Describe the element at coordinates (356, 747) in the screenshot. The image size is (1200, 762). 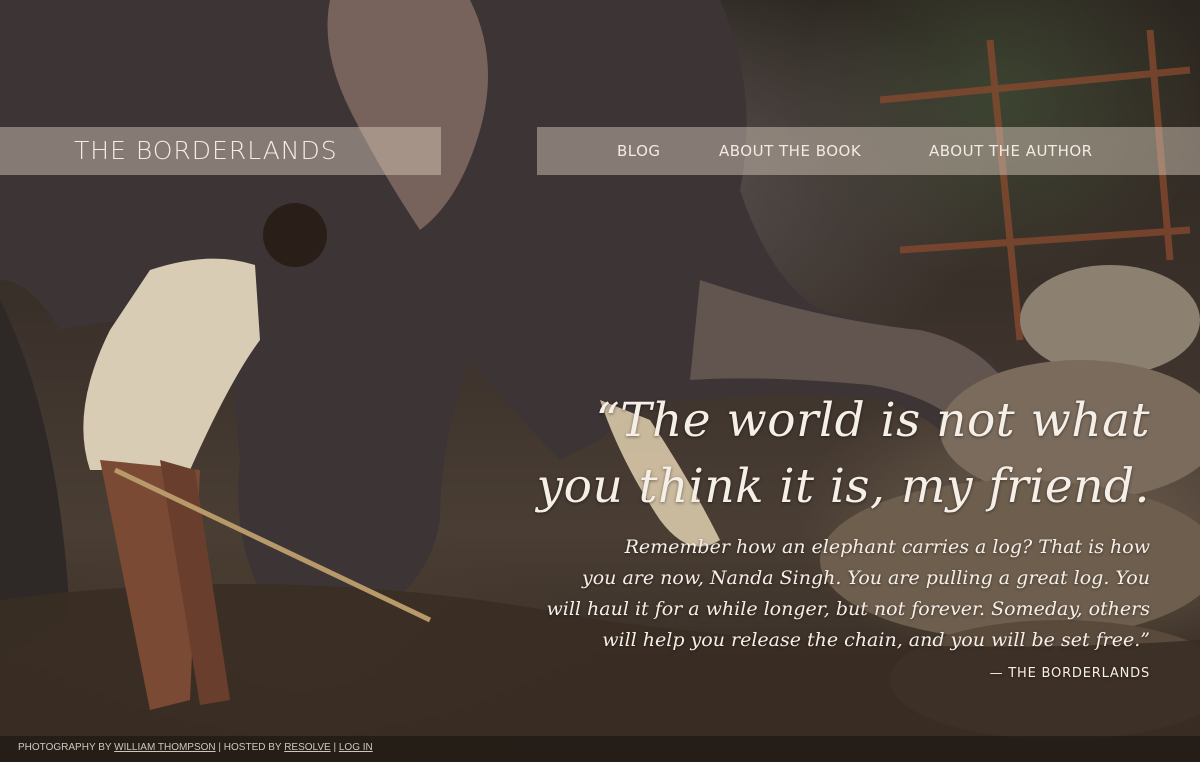
I see `login-link: LOG IN` at that location.